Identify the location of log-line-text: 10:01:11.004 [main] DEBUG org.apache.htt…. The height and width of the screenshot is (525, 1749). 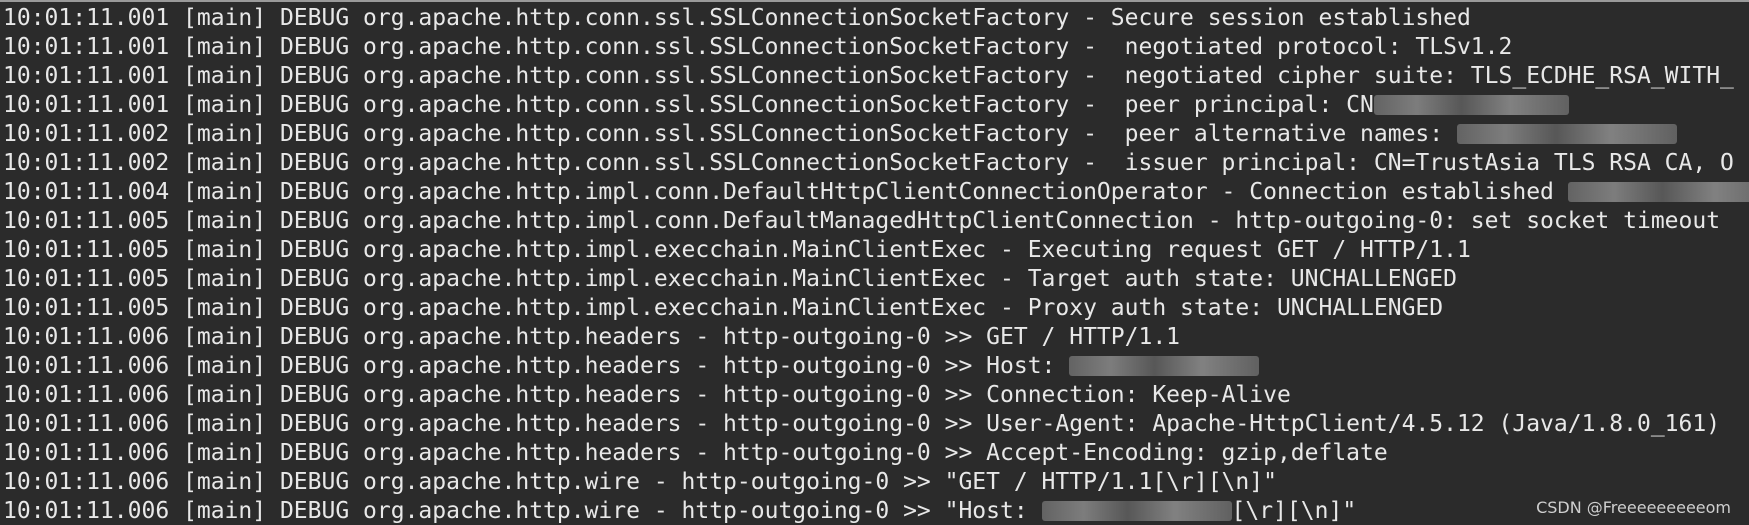
(785, 192).